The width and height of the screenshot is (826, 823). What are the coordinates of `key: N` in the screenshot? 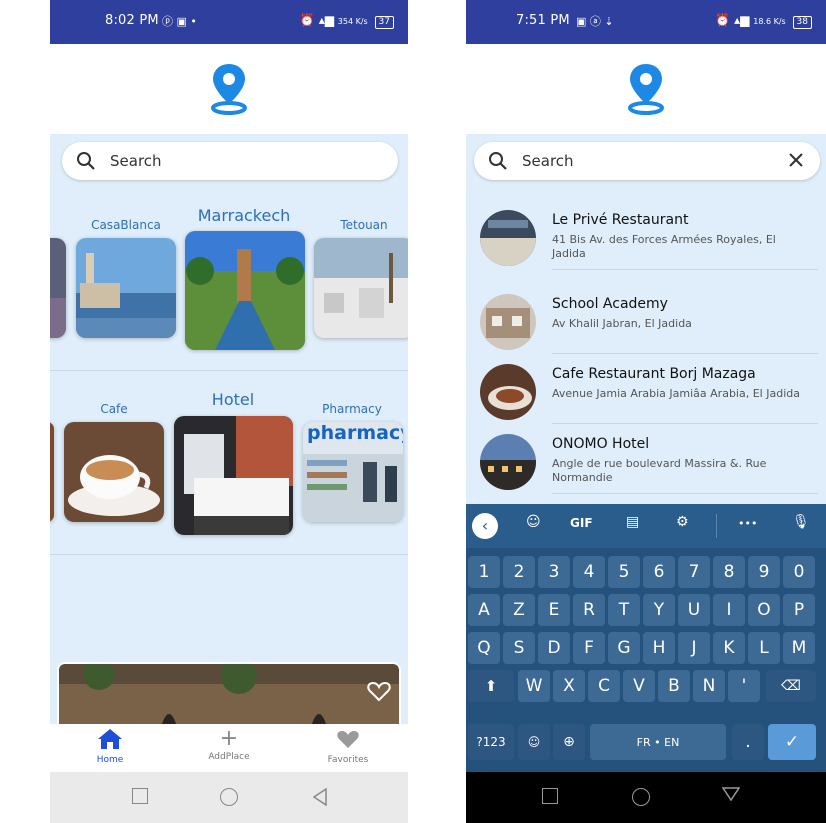 It's located at (709, 686).